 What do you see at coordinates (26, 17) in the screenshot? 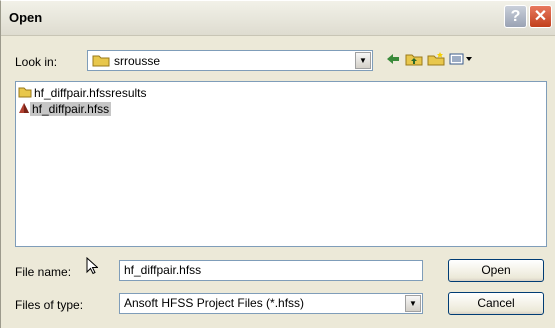
I see `dialog-title: Open` at bounding box center [26, 17].